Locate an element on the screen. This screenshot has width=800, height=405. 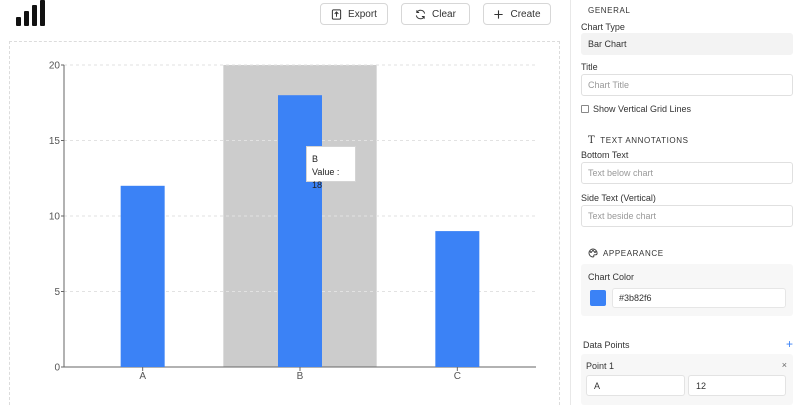
text-annotations-section: T TEXT ANNOTATIONS is located at coordinates (638, 140).